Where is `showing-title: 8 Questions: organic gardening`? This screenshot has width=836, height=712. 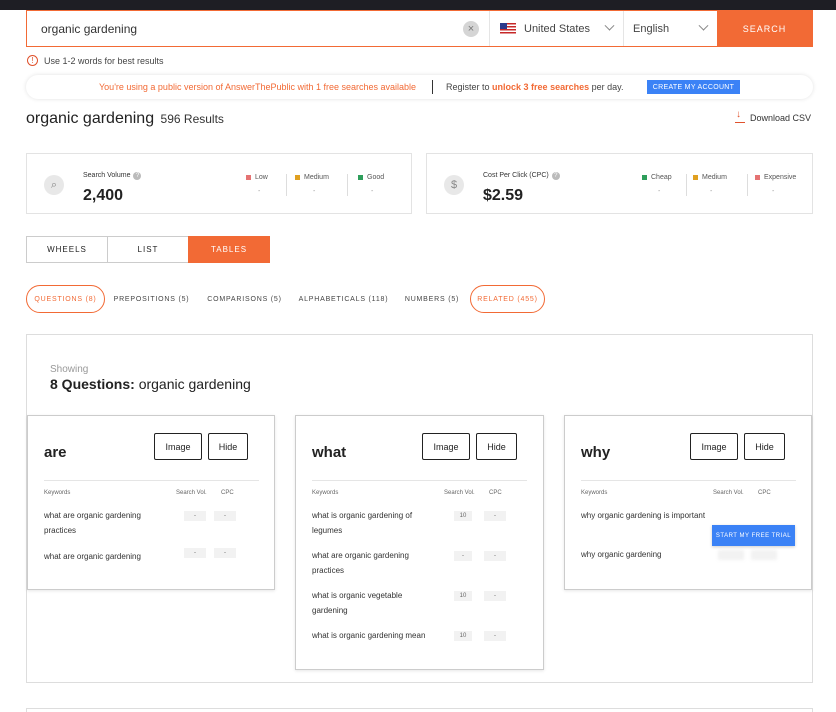 showing-title: 8 Questions: organic gardening is located at coordinates (150, 384).